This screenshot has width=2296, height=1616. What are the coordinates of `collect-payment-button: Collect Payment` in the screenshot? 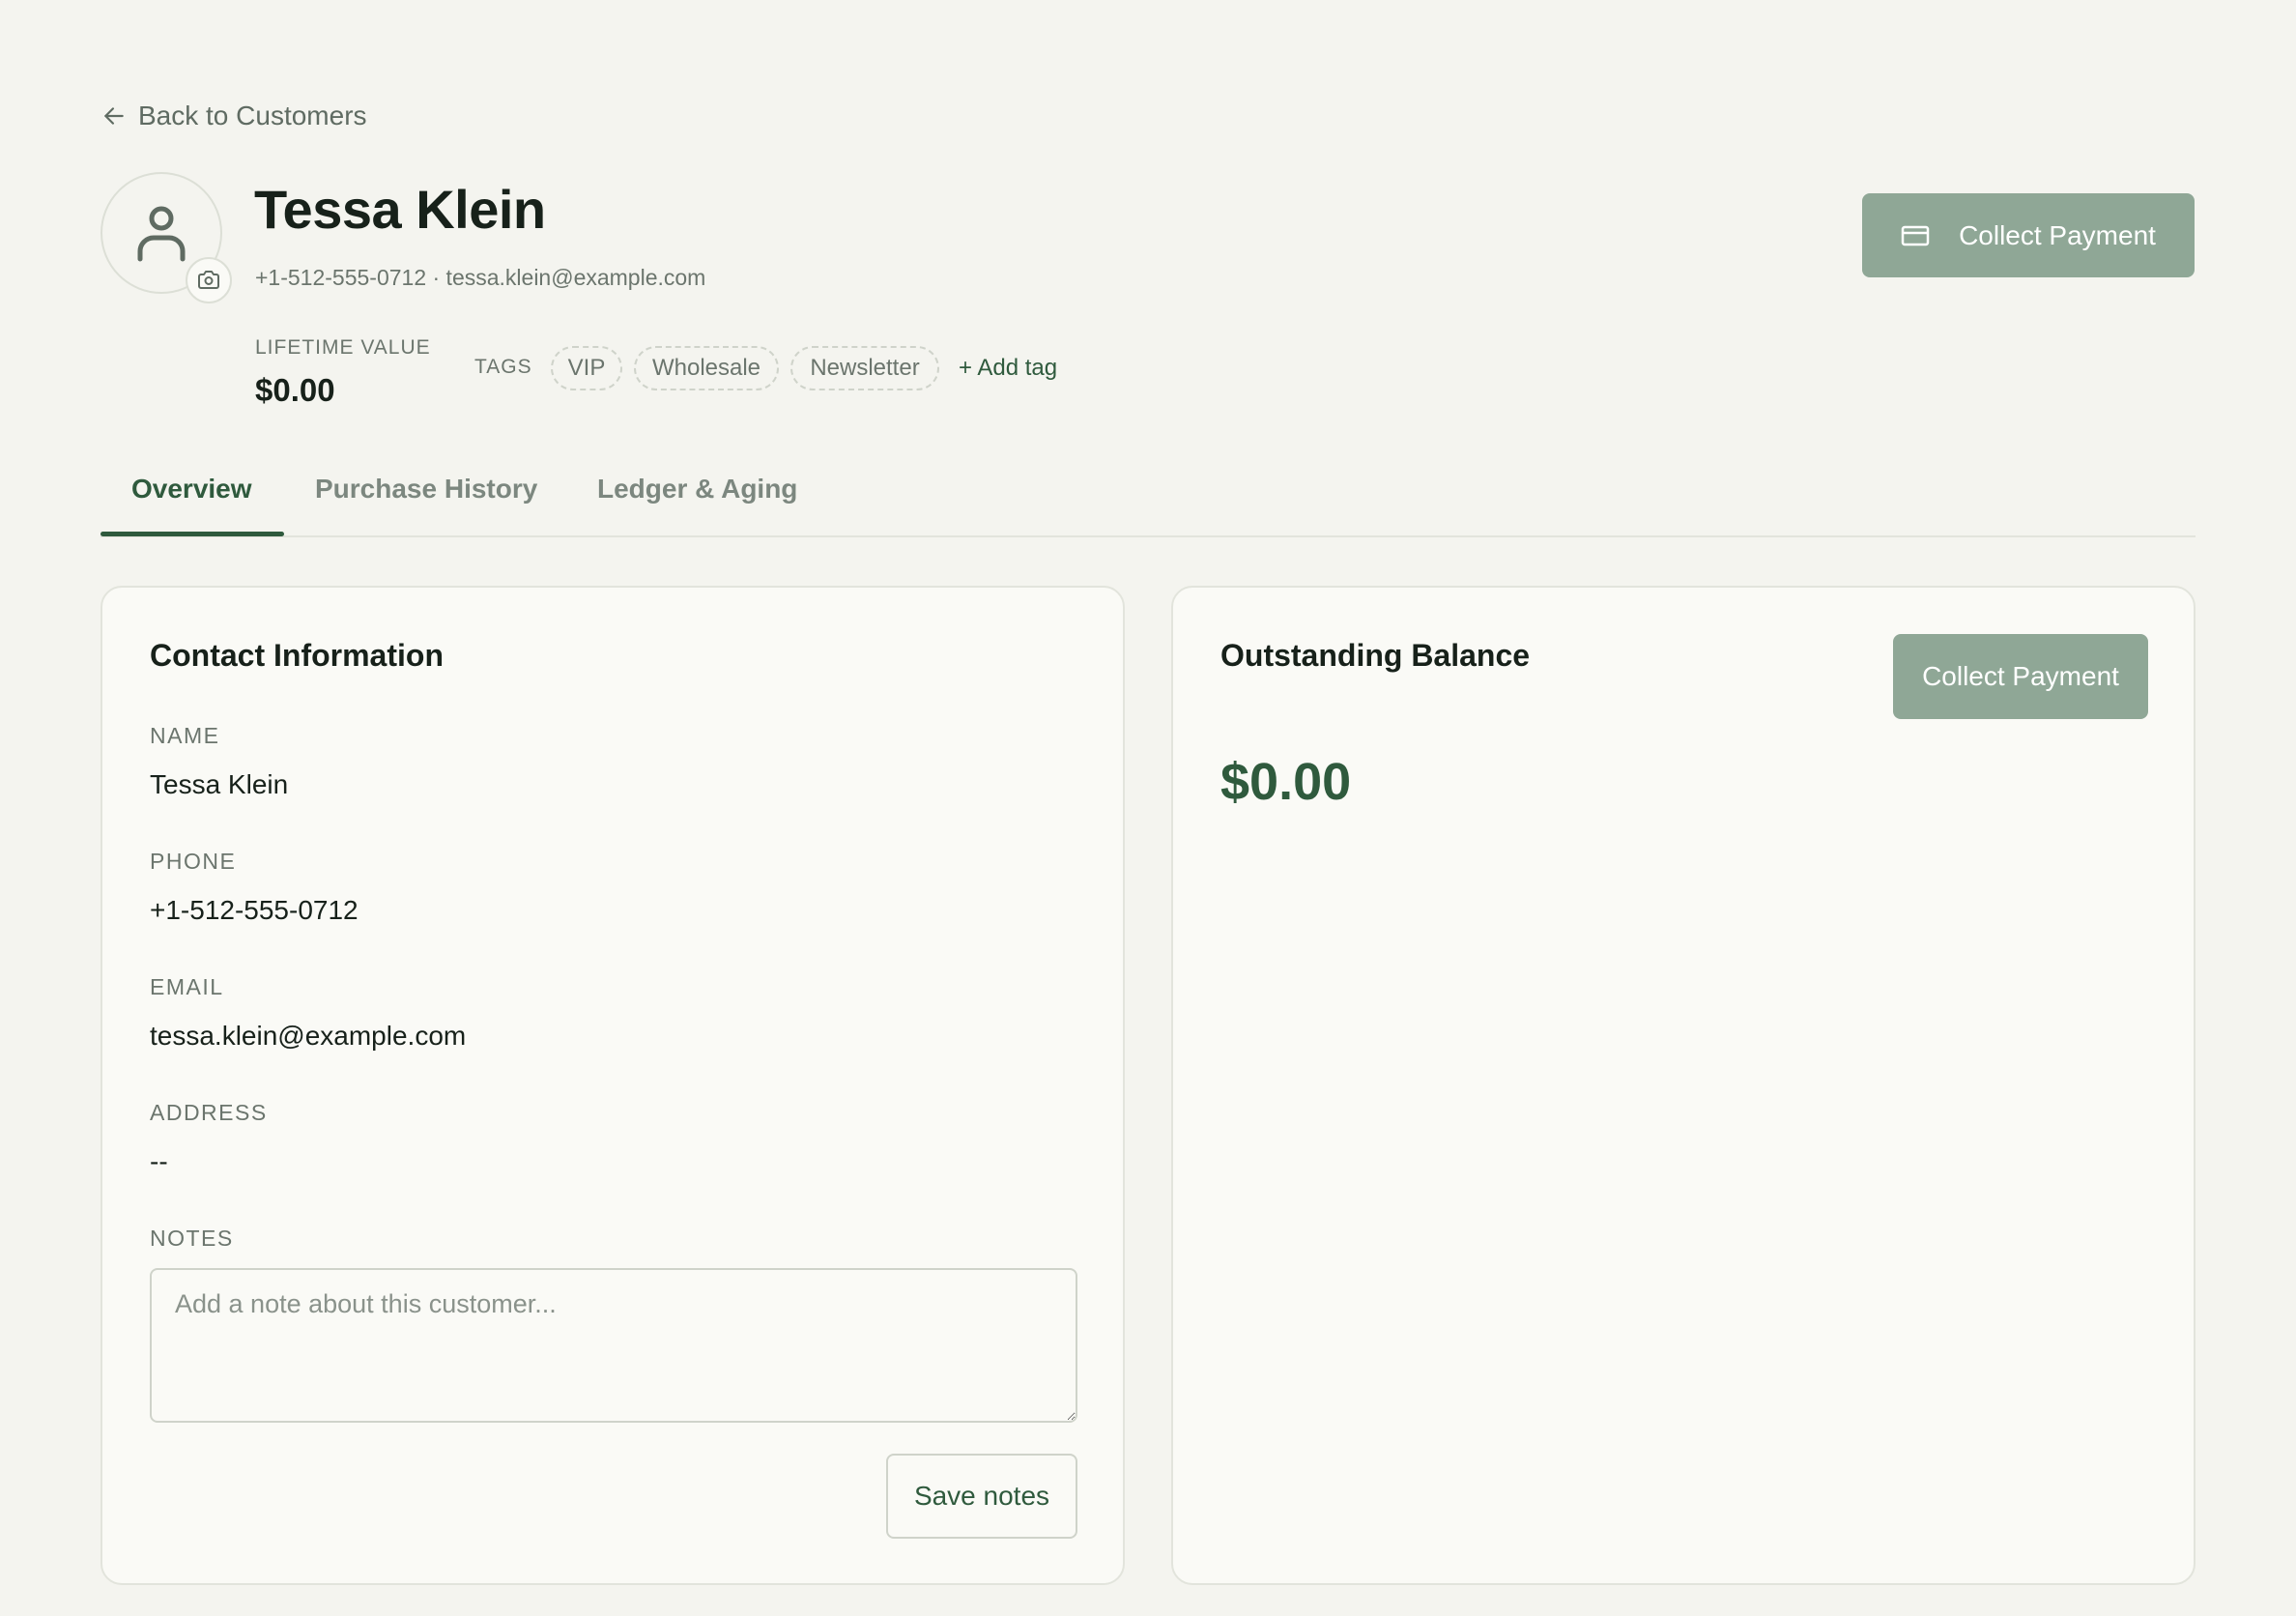 It's located at (2028, 235).